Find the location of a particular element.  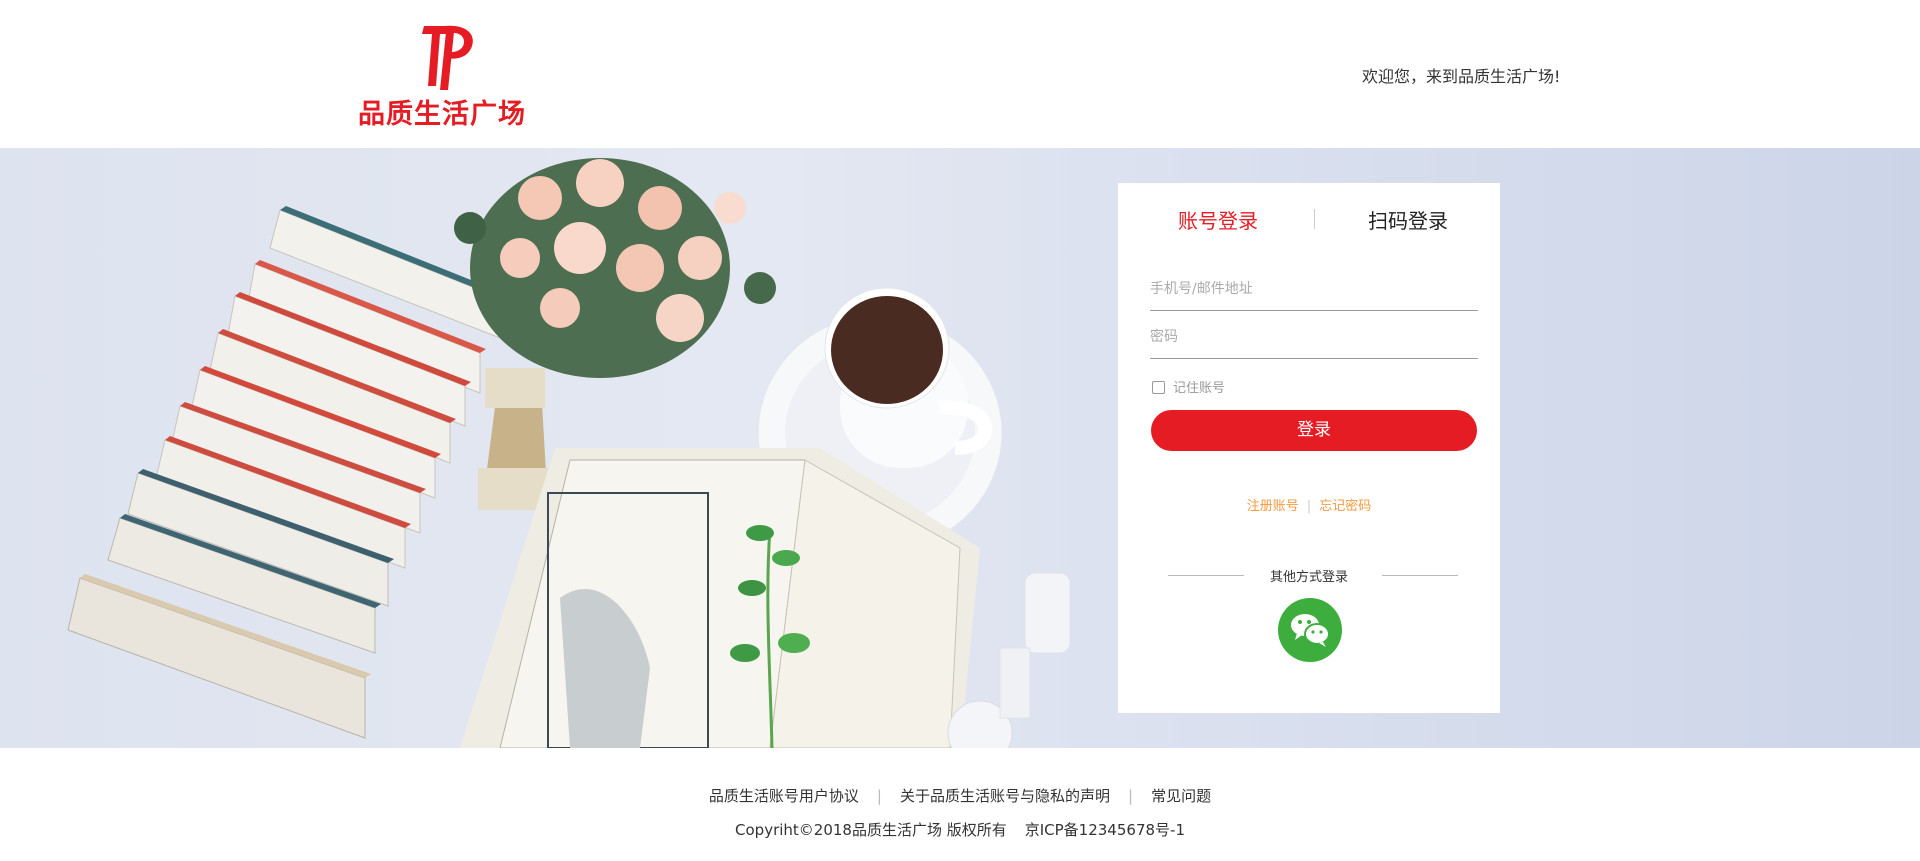

forgot-password-link: 忘记密码 is located at coordinates (1345, 506).